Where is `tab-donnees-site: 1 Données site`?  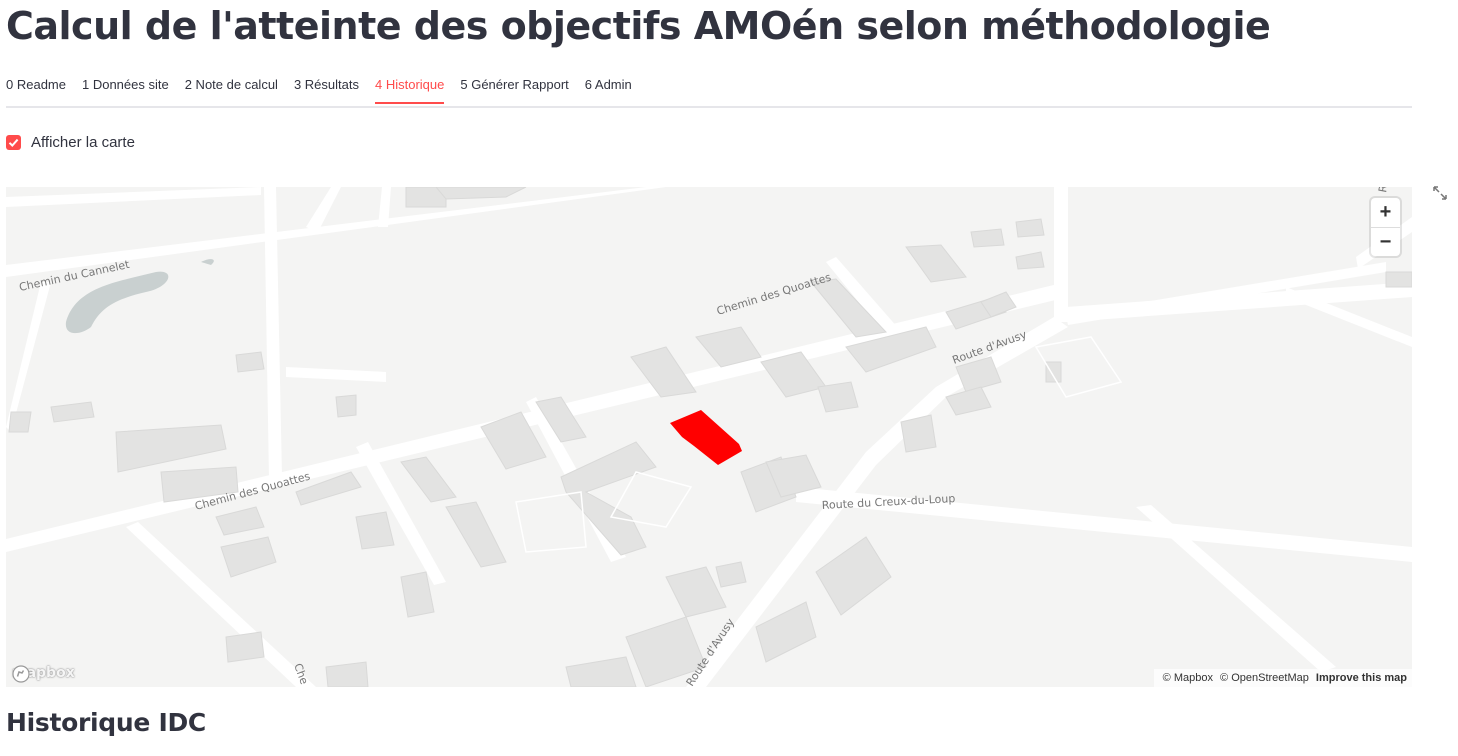
tab-donnees-site: 1 Données site is located at coordinates (125, 88).